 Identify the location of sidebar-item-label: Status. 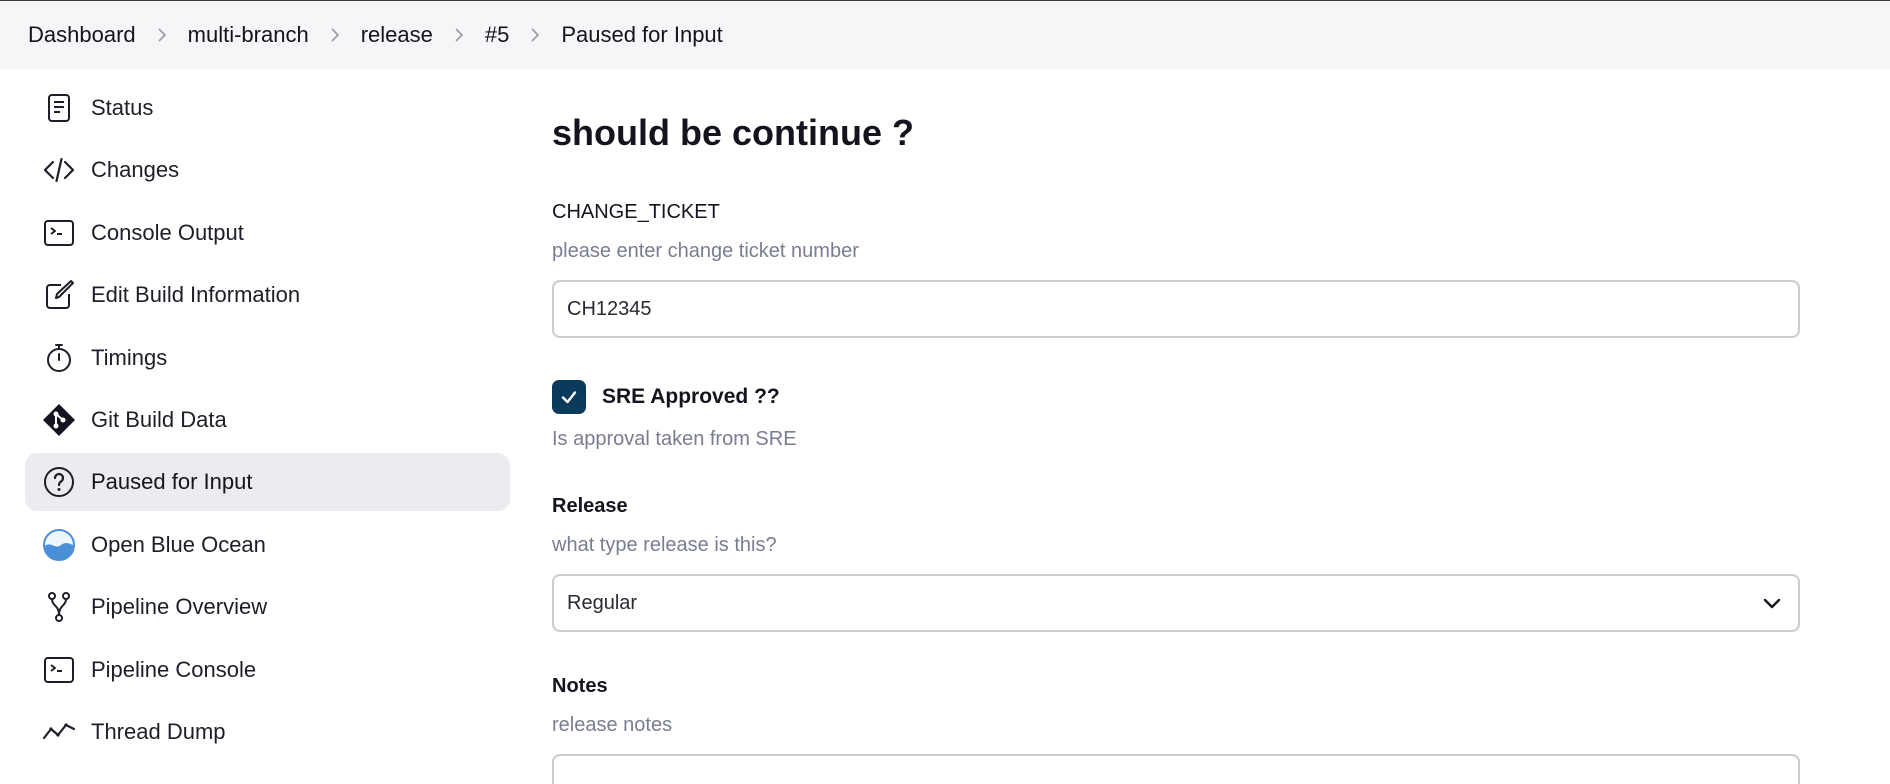
(122, 107).